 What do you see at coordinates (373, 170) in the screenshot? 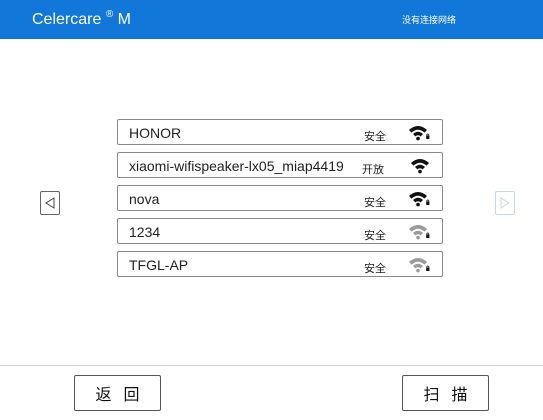
I see `wifi-security-label: 开放` at bounding box center [373, 170].